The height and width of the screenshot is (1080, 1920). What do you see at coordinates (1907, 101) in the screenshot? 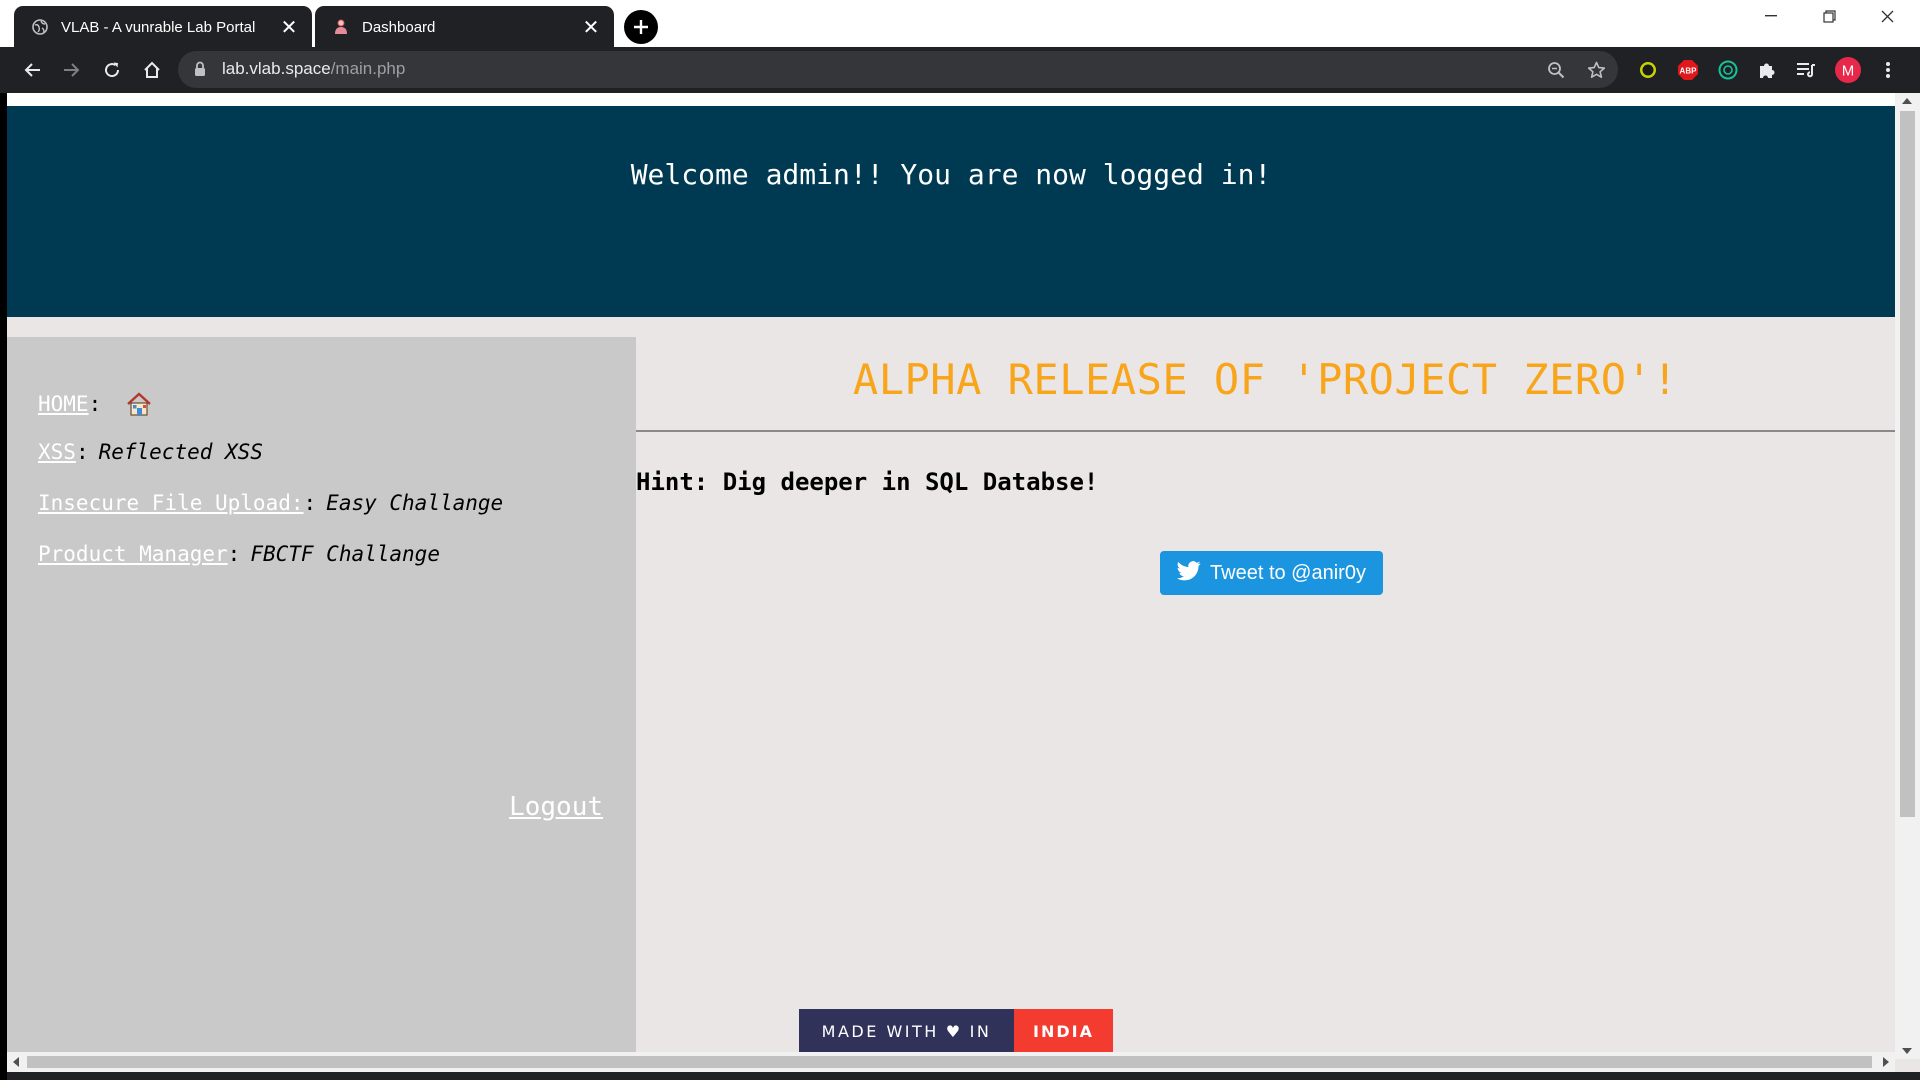
I see `scroll-up-icon` at bounding box center [1907, 101].